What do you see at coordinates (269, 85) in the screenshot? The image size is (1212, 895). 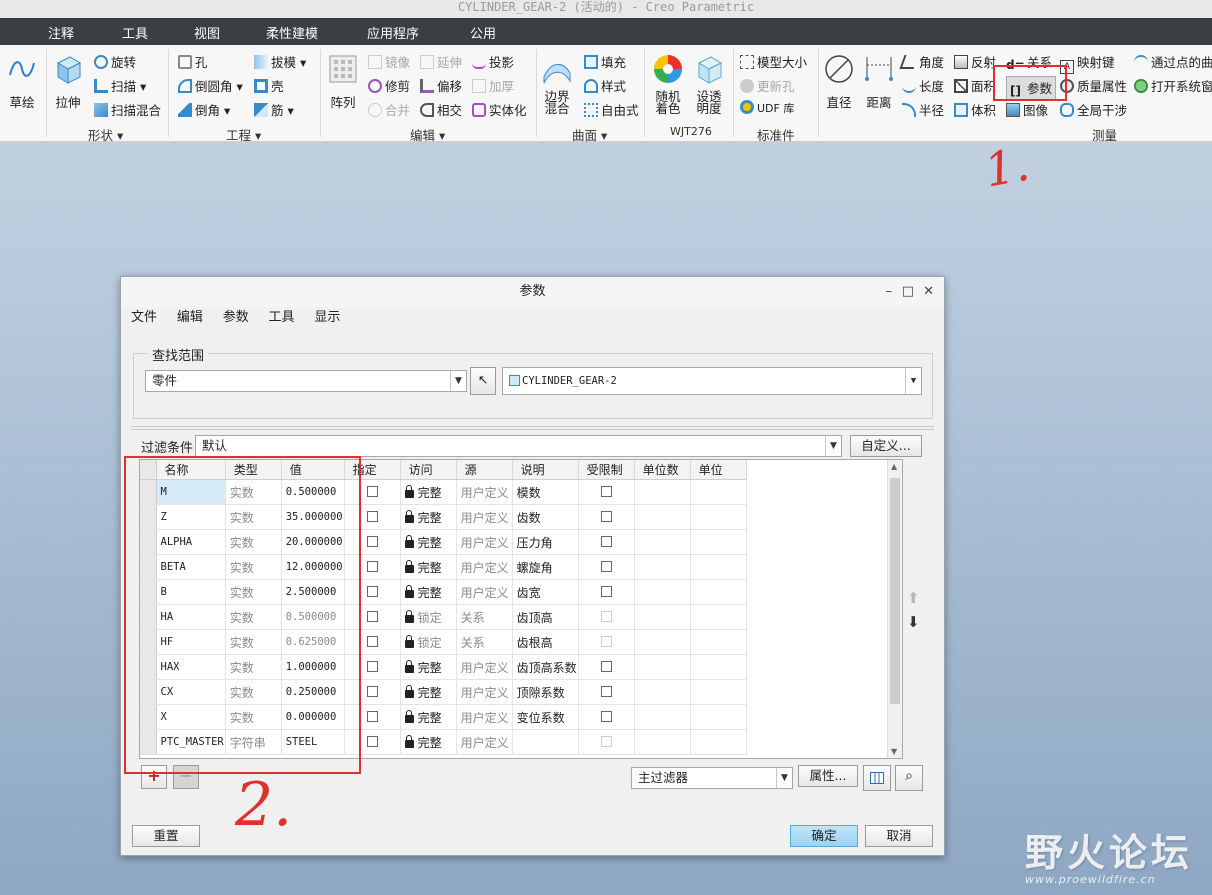 I see `shell-button: 壳` at bounding box center [269, 85].